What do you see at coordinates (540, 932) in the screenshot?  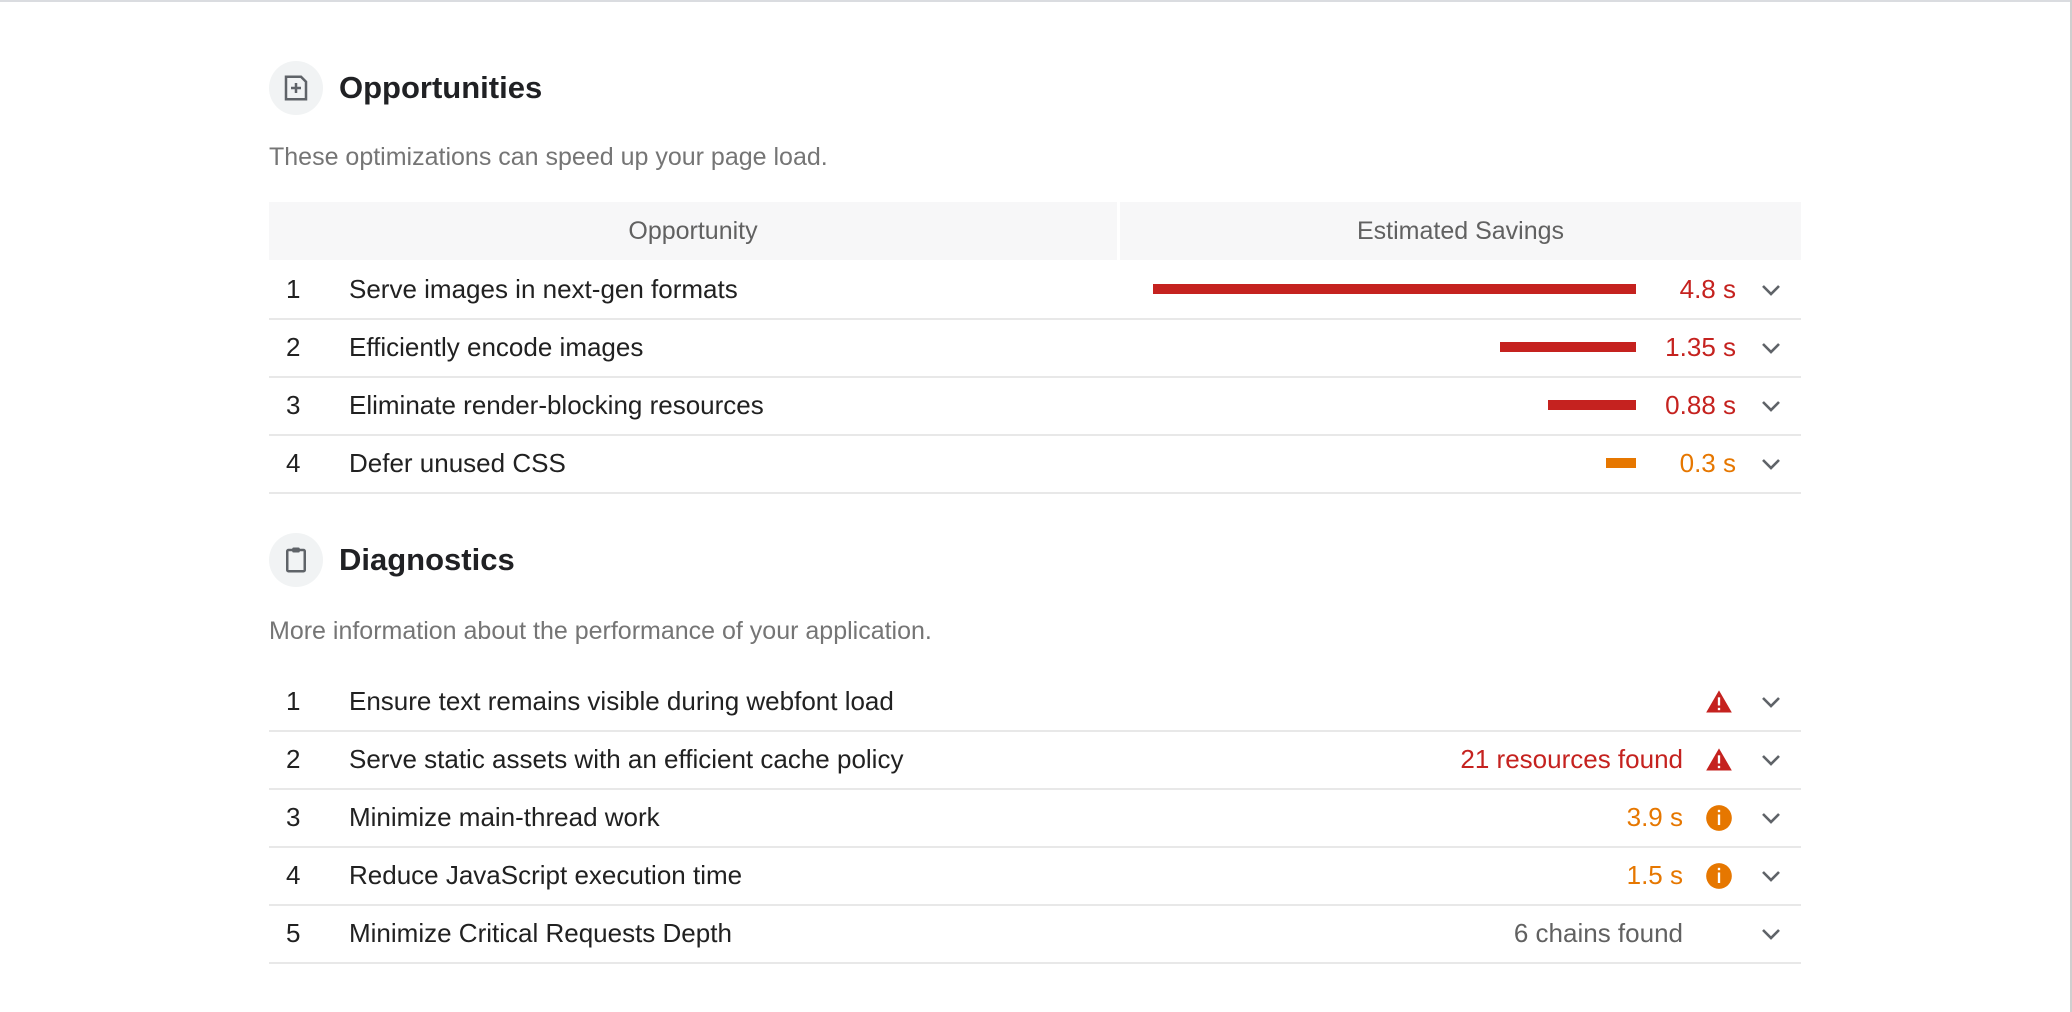 I see `row-title: Minimize Critical Requests Depth` at bounding box center [540, 932].